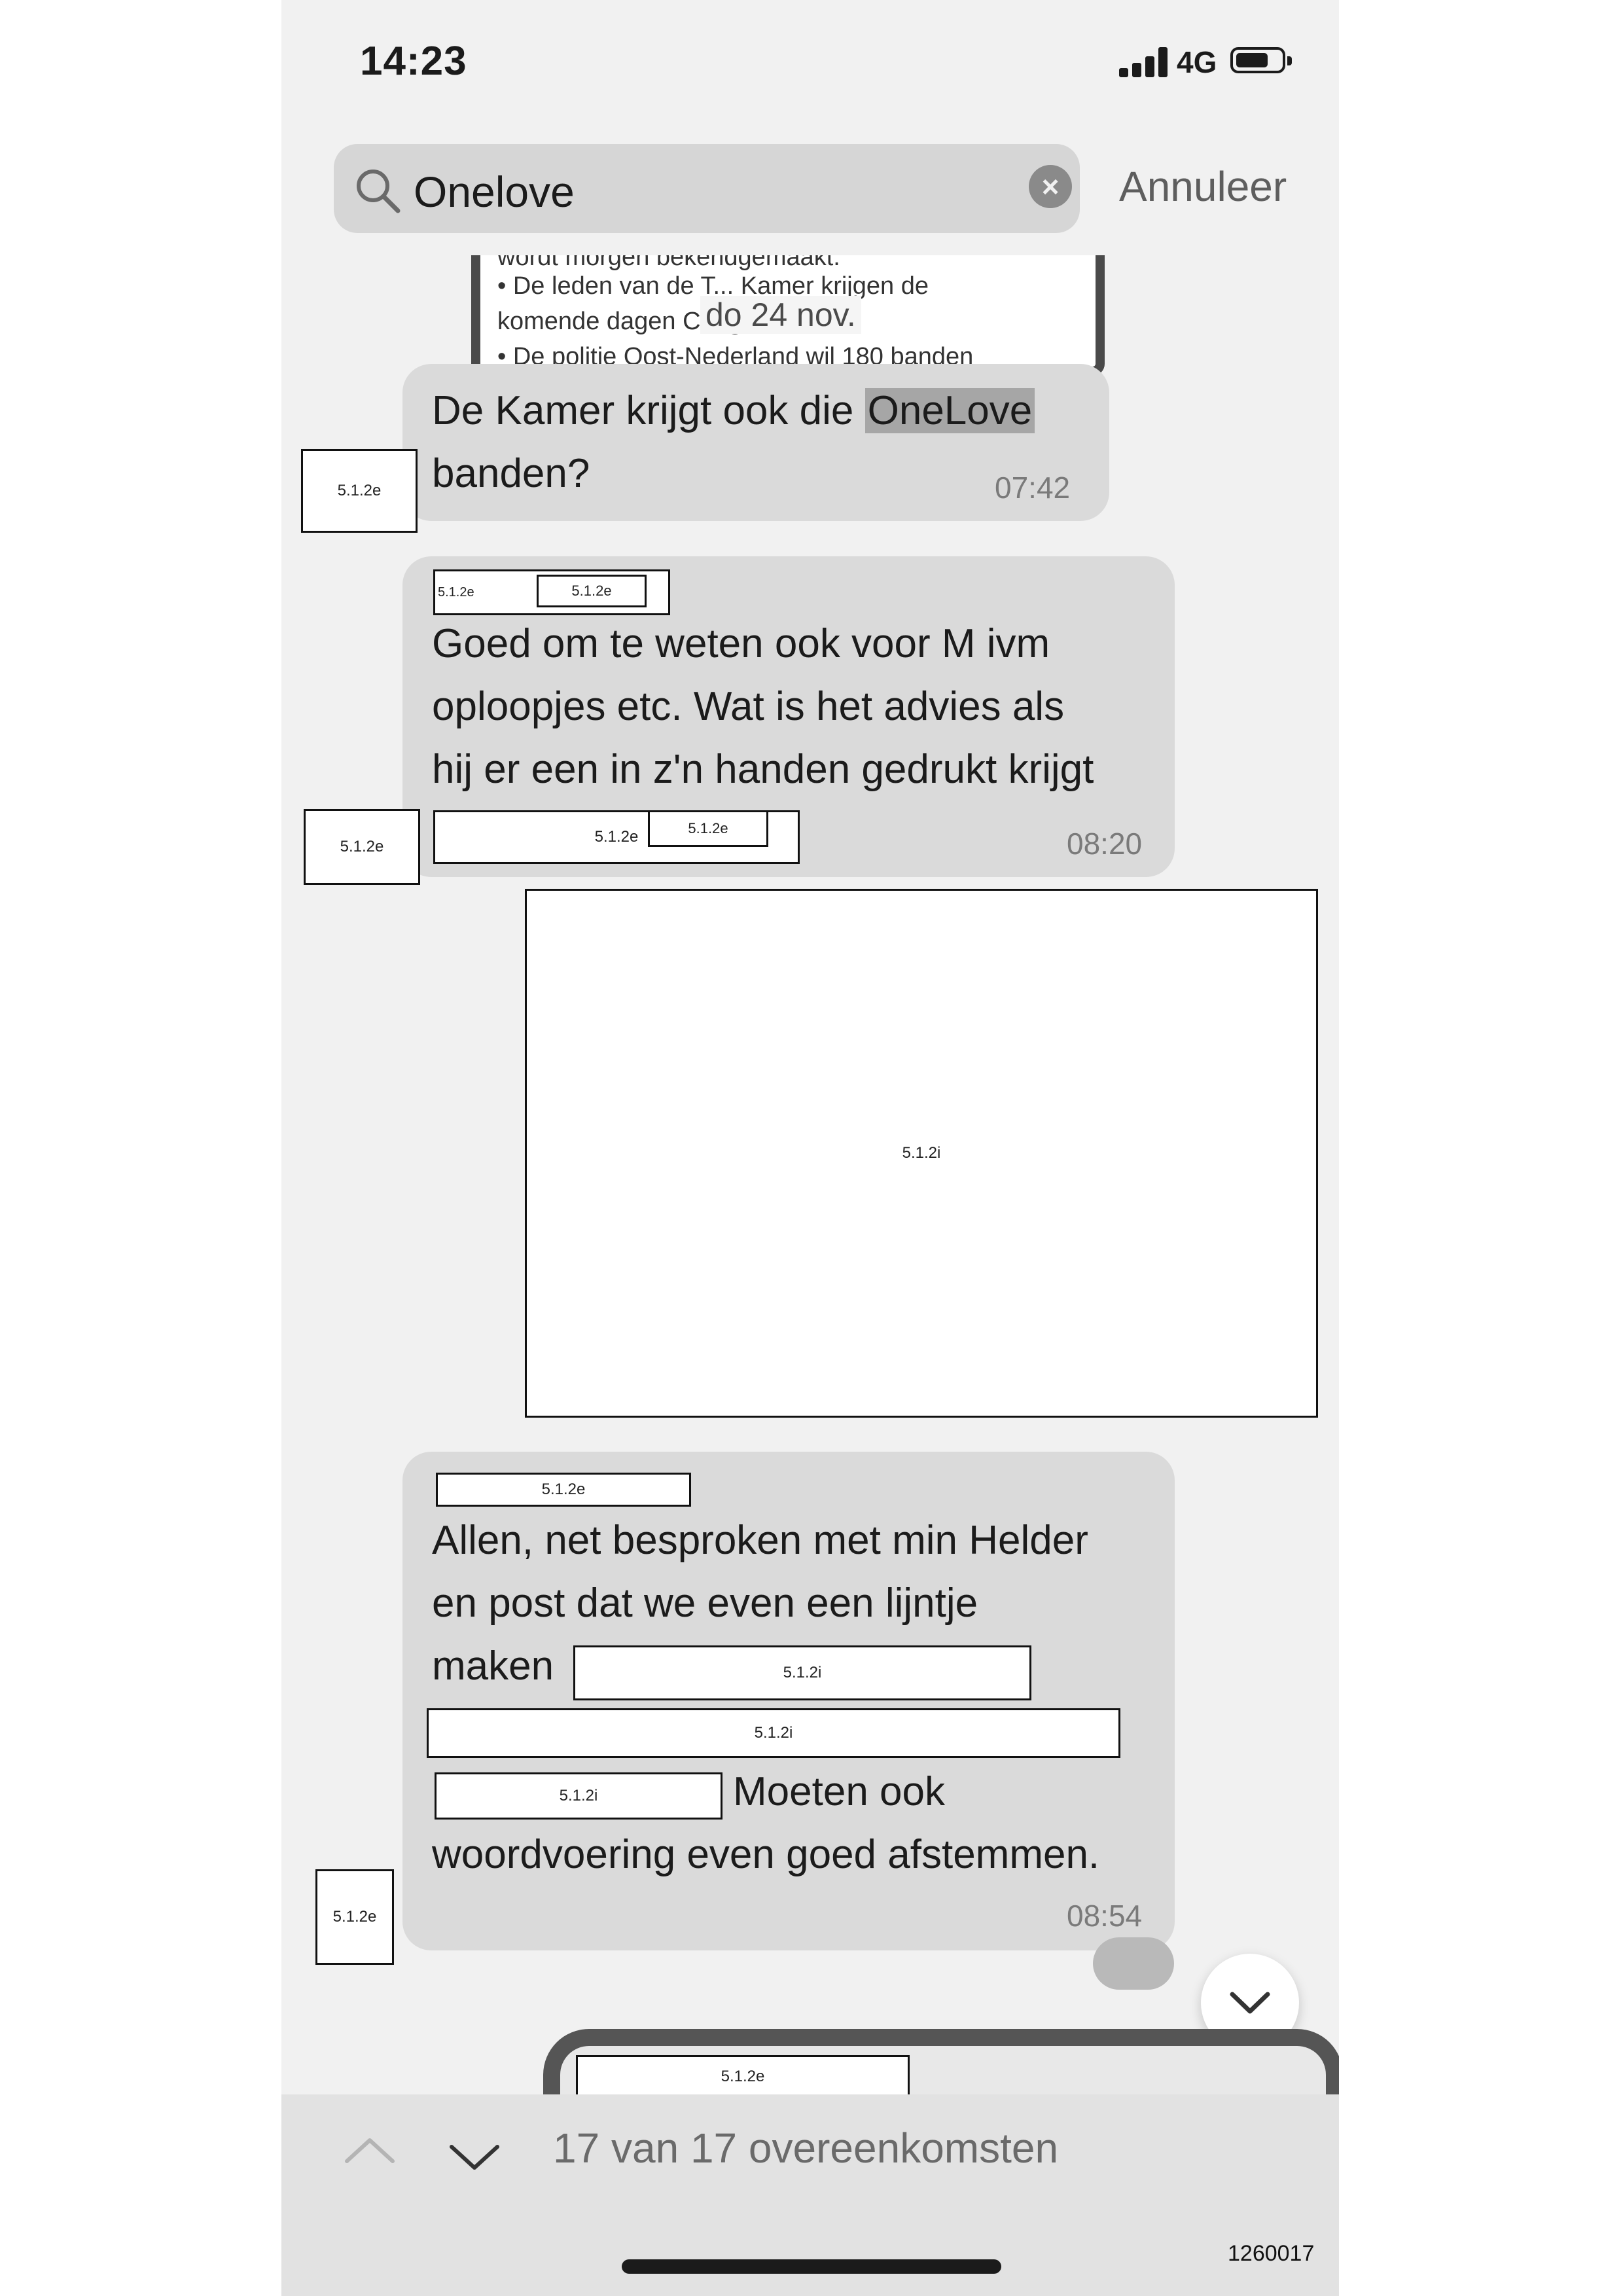  I want to click on message-text: Goed om te weten ook voor M ivm, so click(741, 643).